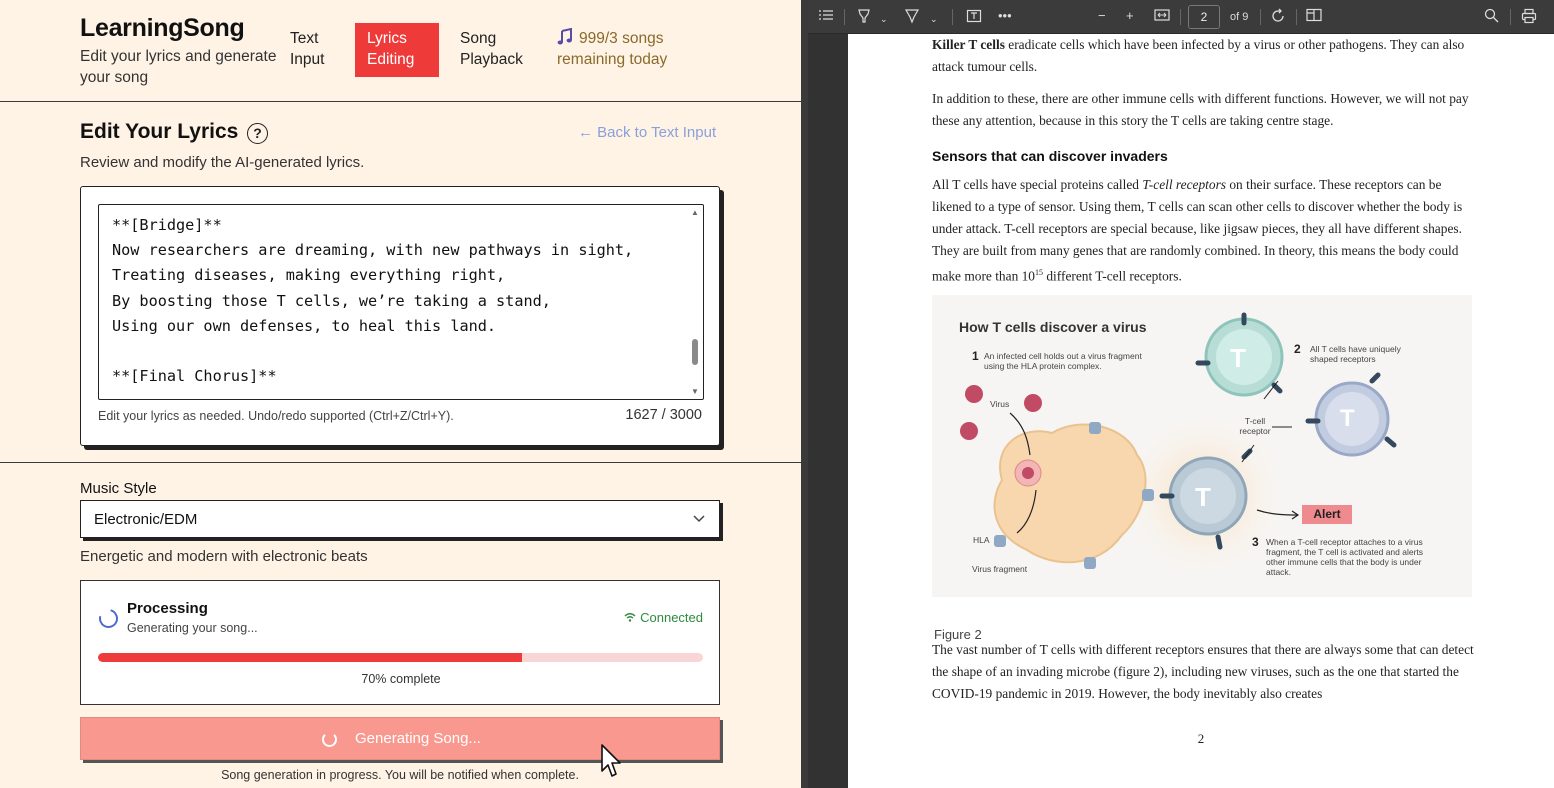 This screenshot has height=788, width=1554. I want to click on music-style-select: Electronic/EDM, so click(400, 519).